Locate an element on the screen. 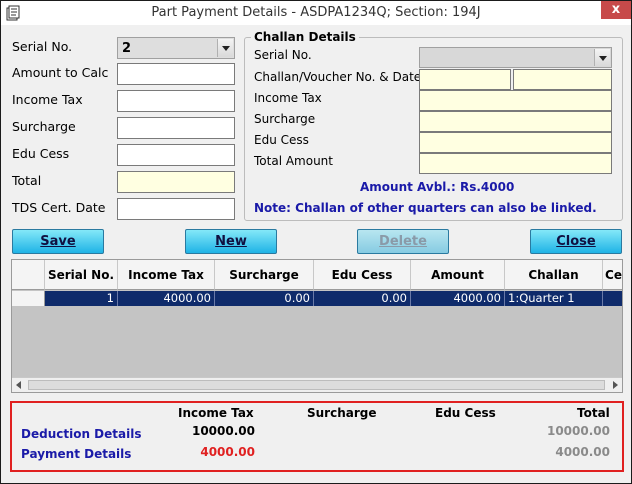  deduction-details-label: Deduction Details is located at coordinates (81, 434).